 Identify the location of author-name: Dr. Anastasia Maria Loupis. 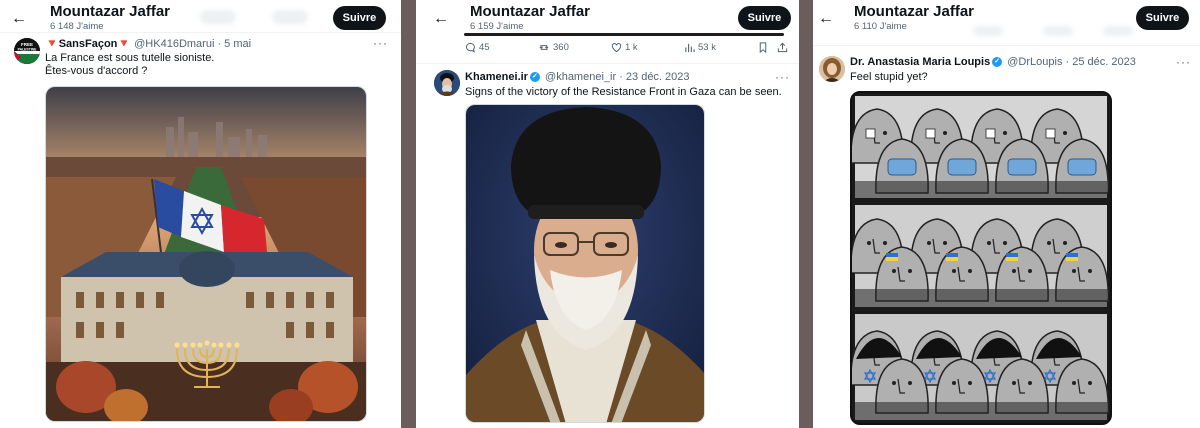
(920, 62).